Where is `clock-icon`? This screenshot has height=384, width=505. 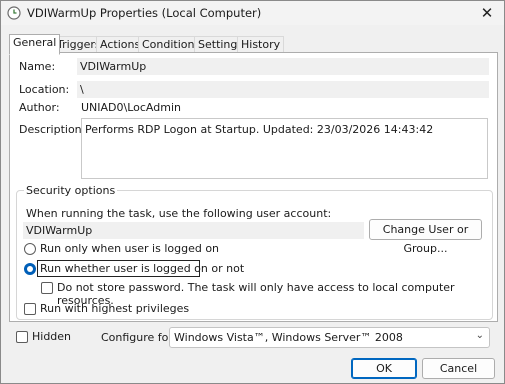
clock-icon is located at coordinates (14, 13).